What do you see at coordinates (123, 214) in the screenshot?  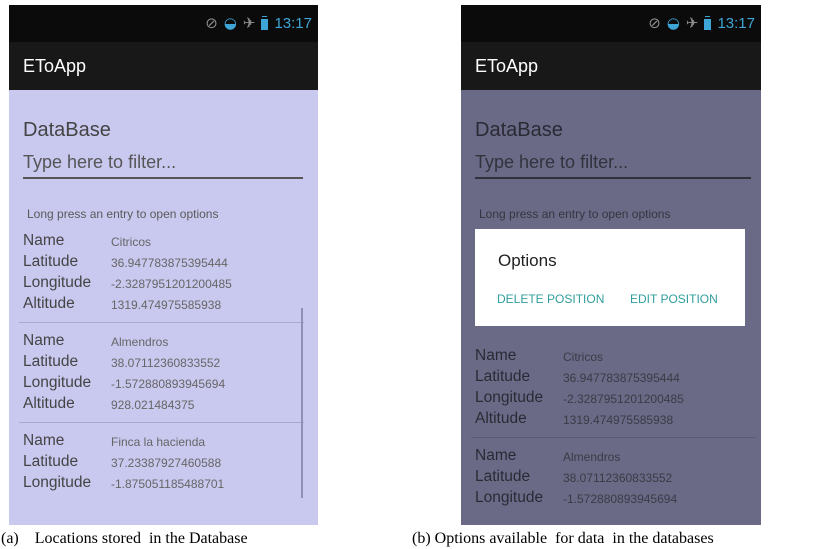 I see `hint-text: Long press an entry to open options` at bounding box center [123, 214].